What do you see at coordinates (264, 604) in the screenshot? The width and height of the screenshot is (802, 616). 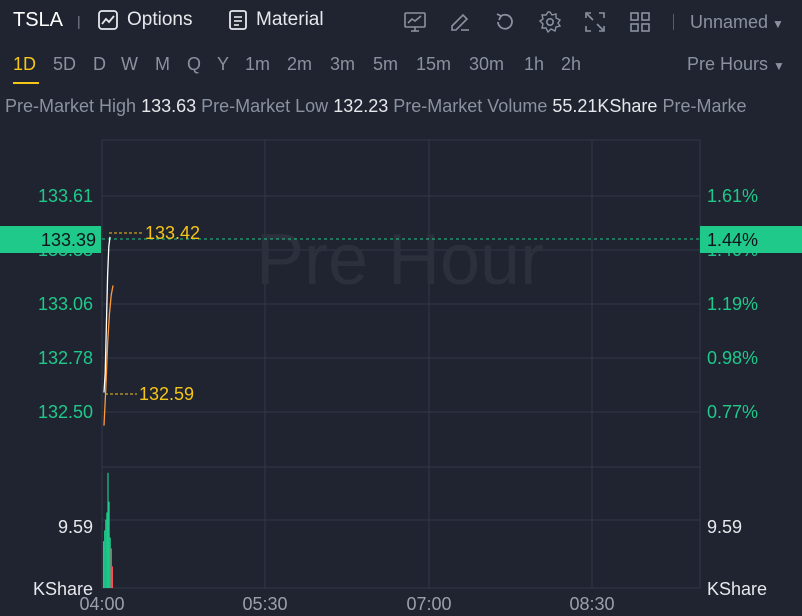 I see `time-tick-label: 05:30` at bounding box center [264, 604].